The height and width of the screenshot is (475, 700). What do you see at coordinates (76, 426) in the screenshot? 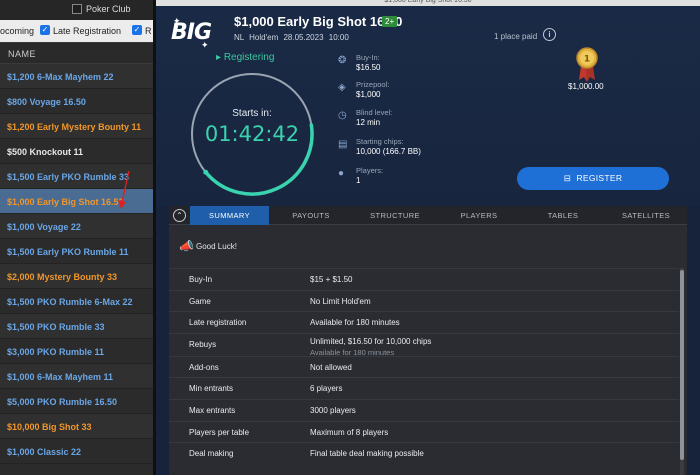
I see `tournament-row: $10,000 Big Shot 33` at bounding box center [76, 426].